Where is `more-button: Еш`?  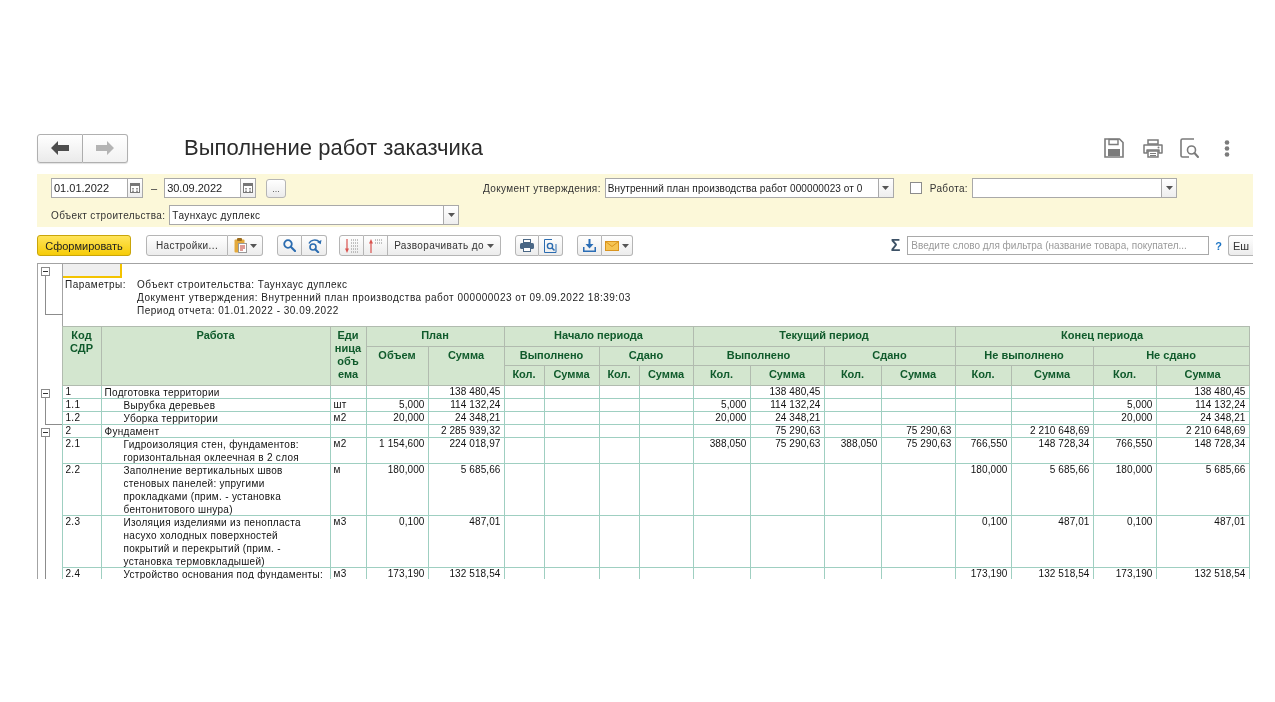
more-button: Еш is located at coordinates (1240, 245).